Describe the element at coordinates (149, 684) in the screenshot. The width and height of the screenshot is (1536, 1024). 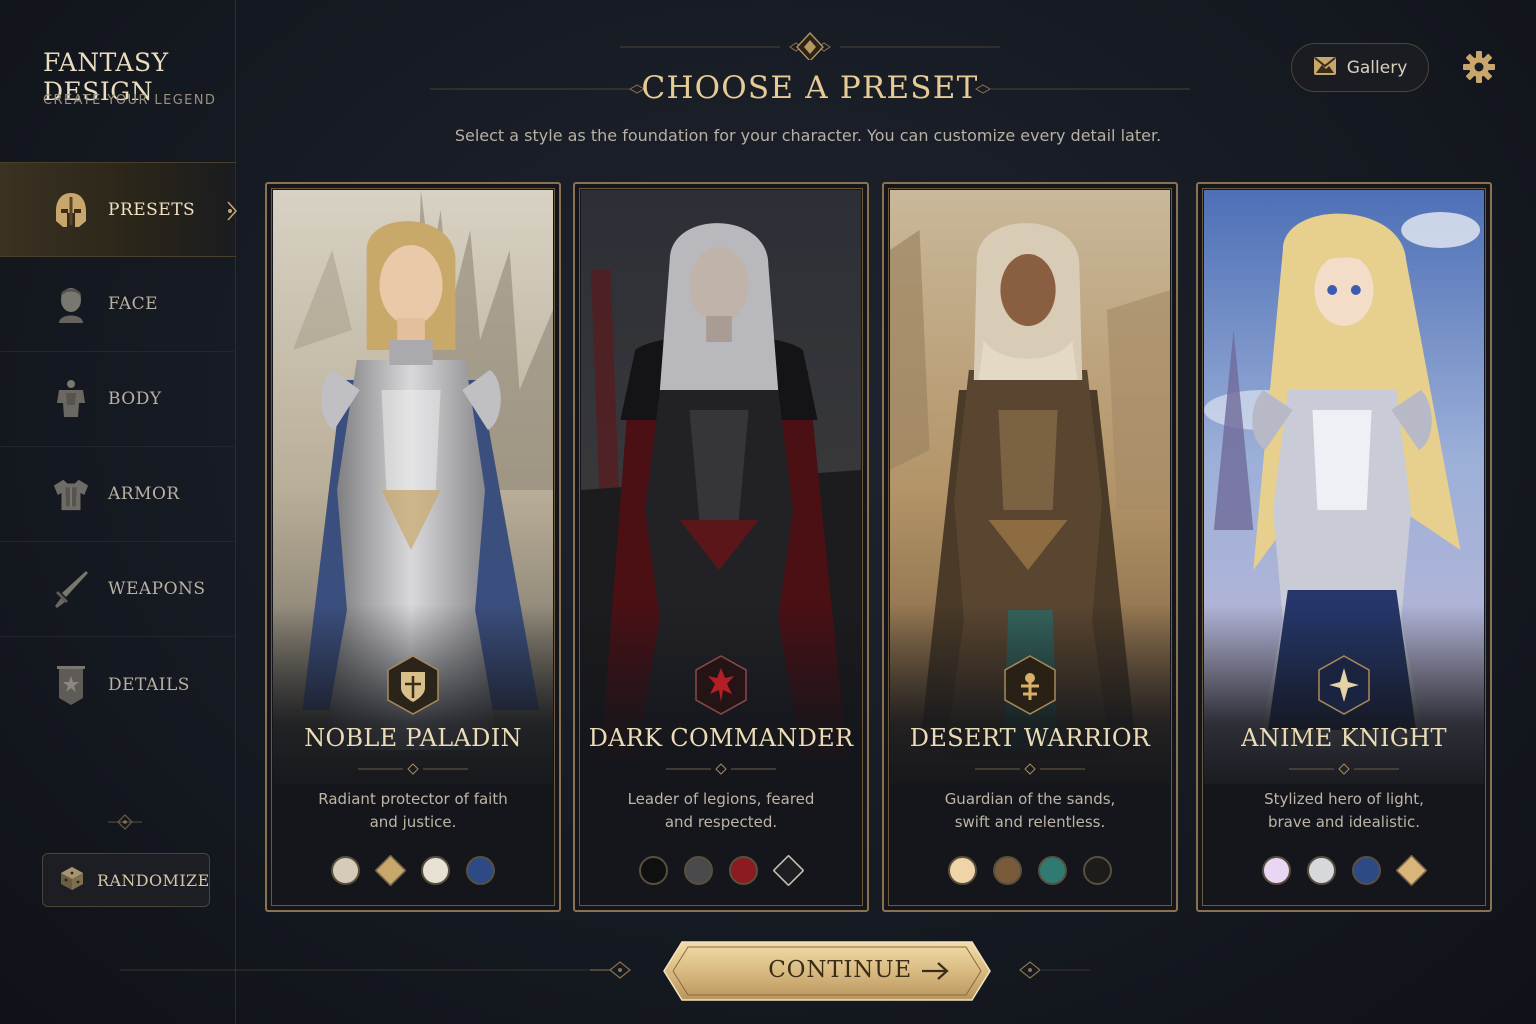
I see `sidebar-item-label: DETAILS` at that location.